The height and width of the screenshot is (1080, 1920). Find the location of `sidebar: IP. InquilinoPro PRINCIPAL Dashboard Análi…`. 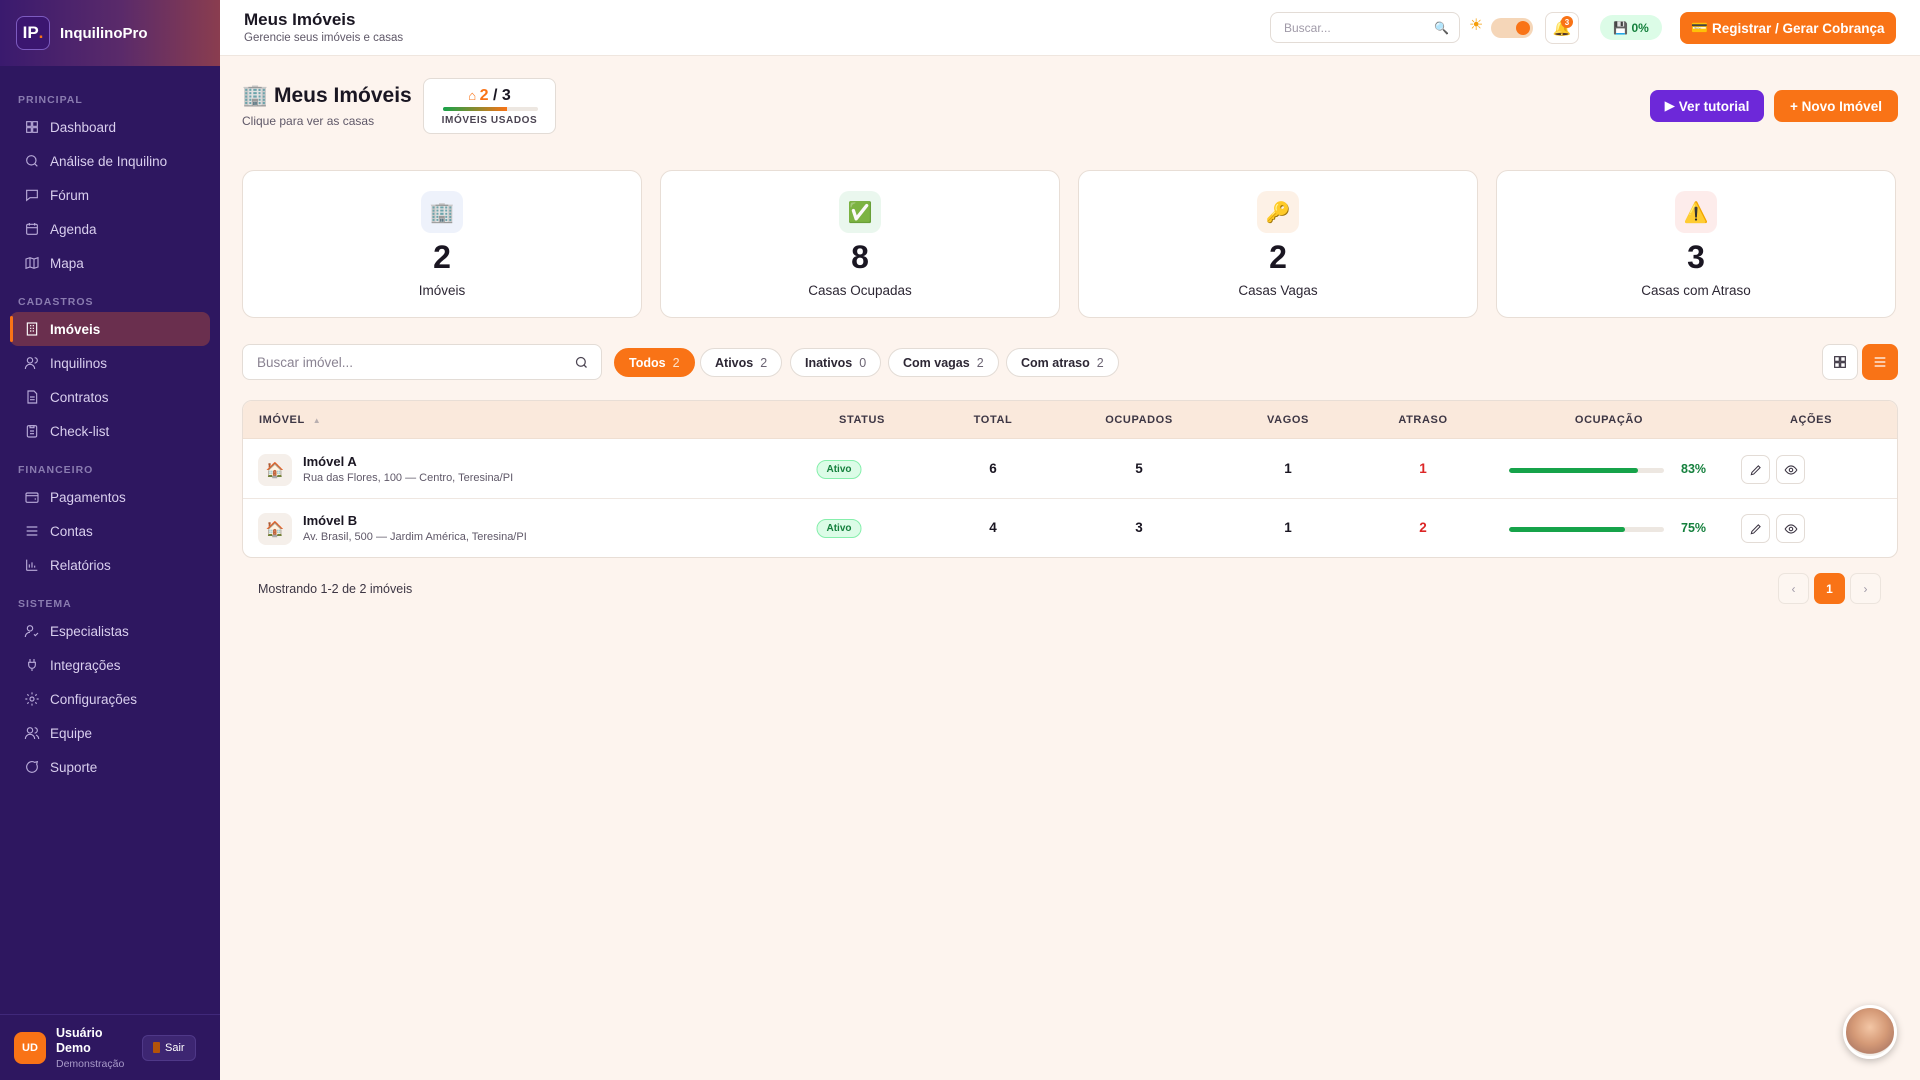

sidebar: IP. InquilinoPro PRINCIPAL Dashboard Análi… is located at coordinates (110, 540).